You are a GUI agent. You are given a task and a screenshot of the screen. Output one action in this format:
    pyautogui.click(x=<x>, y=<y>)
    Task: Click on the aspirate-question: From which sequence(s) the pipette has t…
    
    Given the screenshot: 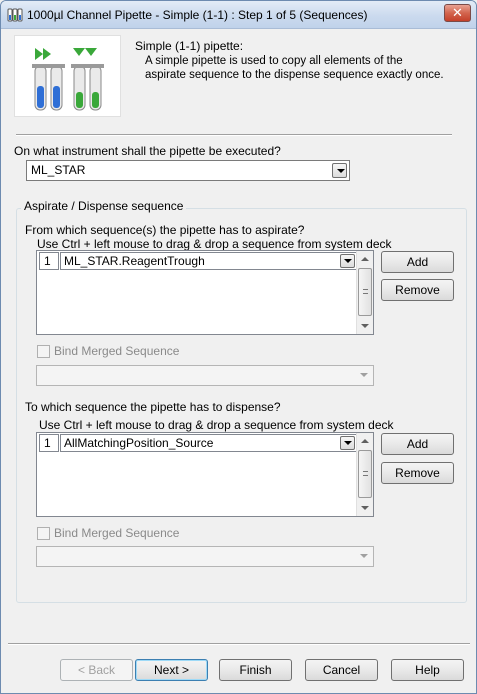 What is the action you would take?
    pyautogui.click(x=165, y=230)
    